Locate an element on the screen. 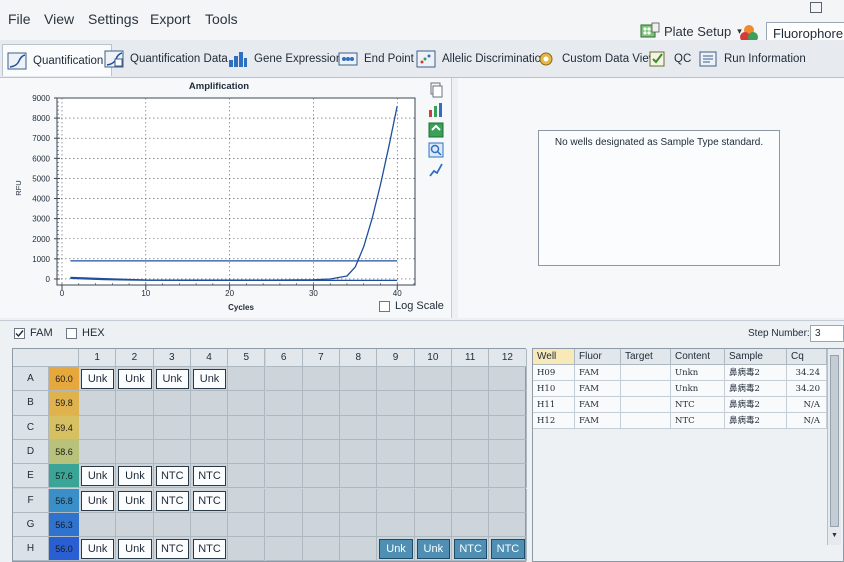 The image size is (844, 562). results-column-header: Cq is located at coordinates (807, 357).